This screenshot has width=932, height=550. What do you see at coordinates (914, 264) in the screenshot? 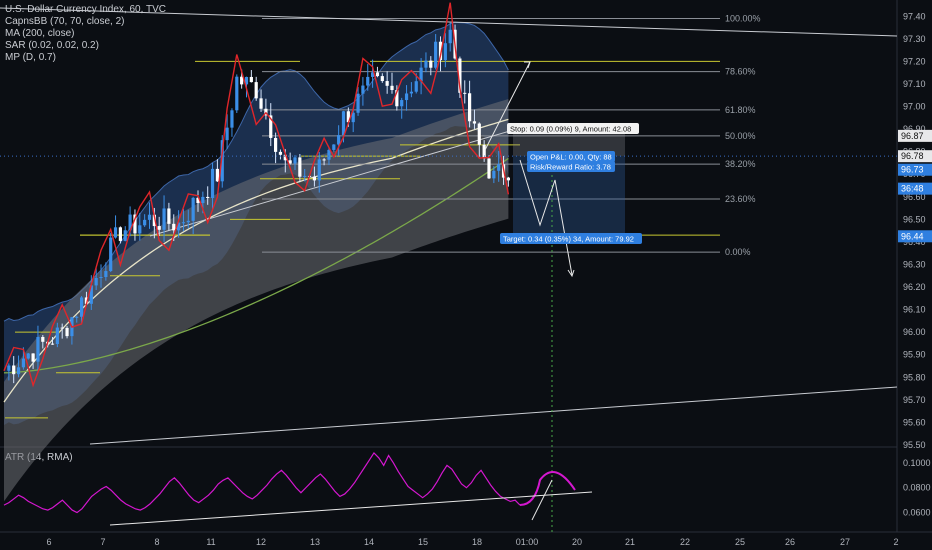
I see `price-axis-tick: 96.30` at bounding box center [914, 264].